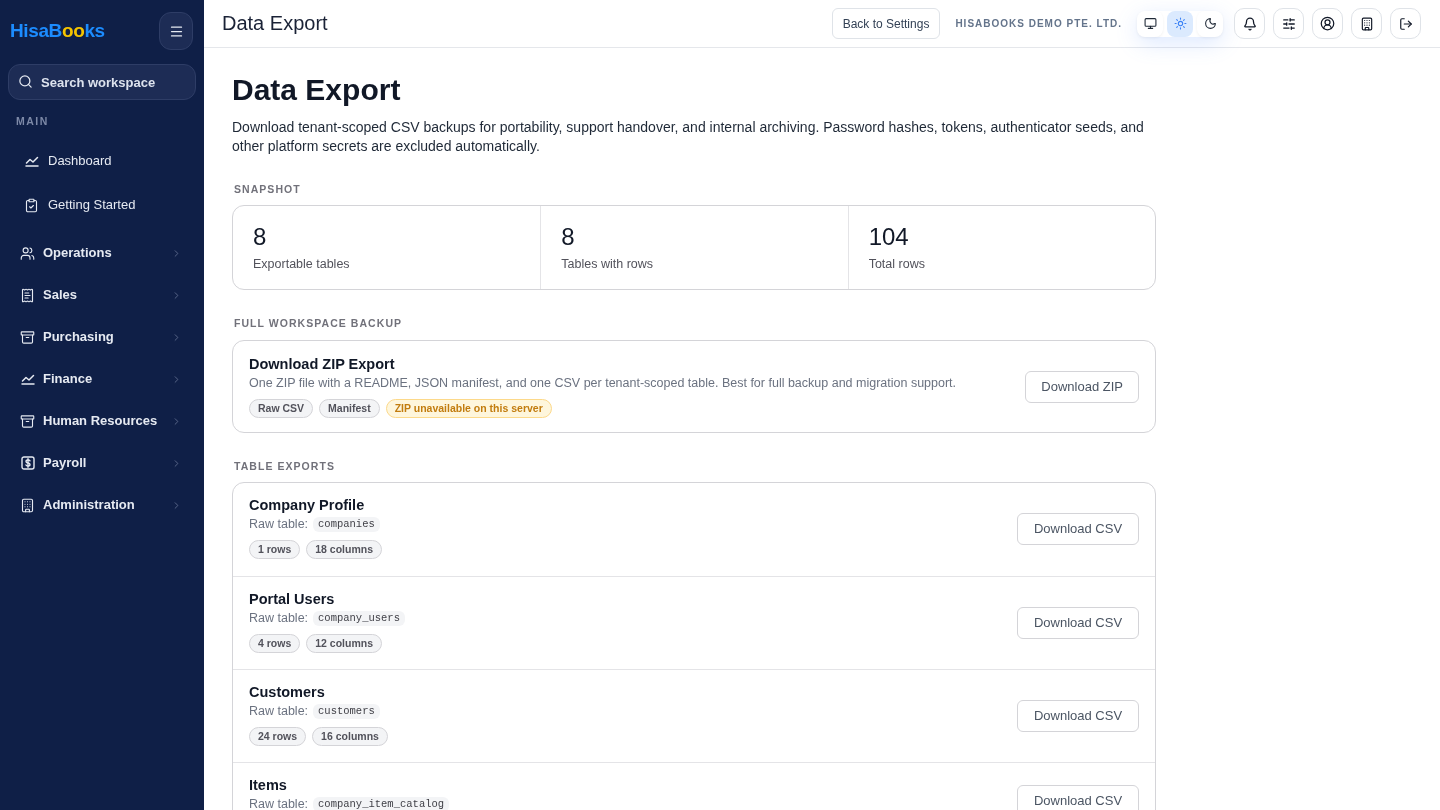  I want to click on sidebar-group: Human Resources, so click(102, 421).